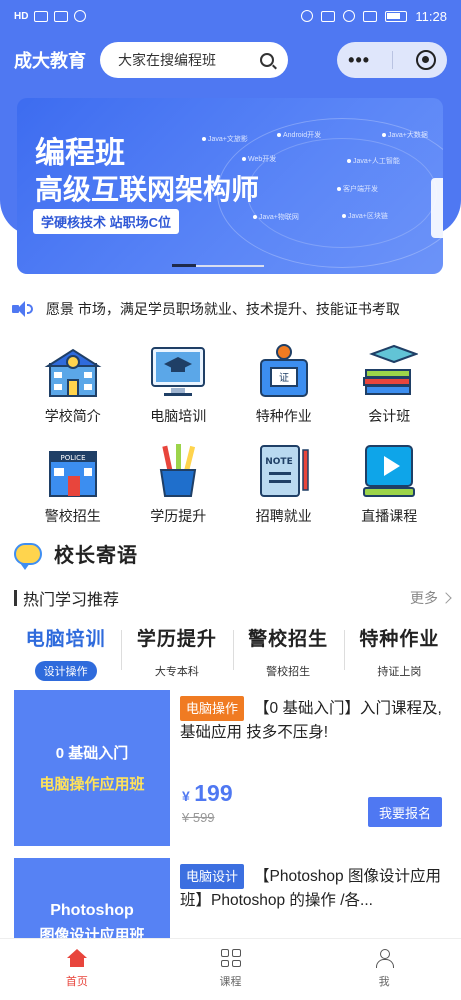 The width and height of the screenshot is (461, 1000). Describe the element at coordinates (77, 969) in the screenshot. I see `nav-home: 首页` at that location.